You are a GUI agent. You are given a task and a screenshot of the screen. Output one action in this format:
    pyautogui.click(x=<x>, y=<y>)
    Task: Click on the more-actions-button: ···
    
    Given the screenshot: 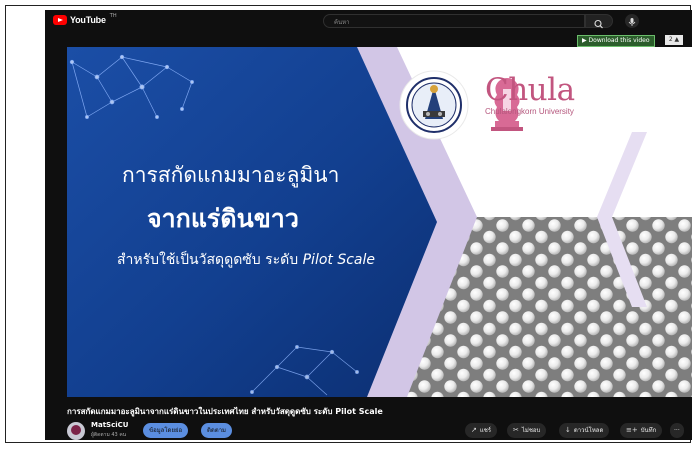 What is the action you would take?
    pyautogui.click(x=677, y=430)
    